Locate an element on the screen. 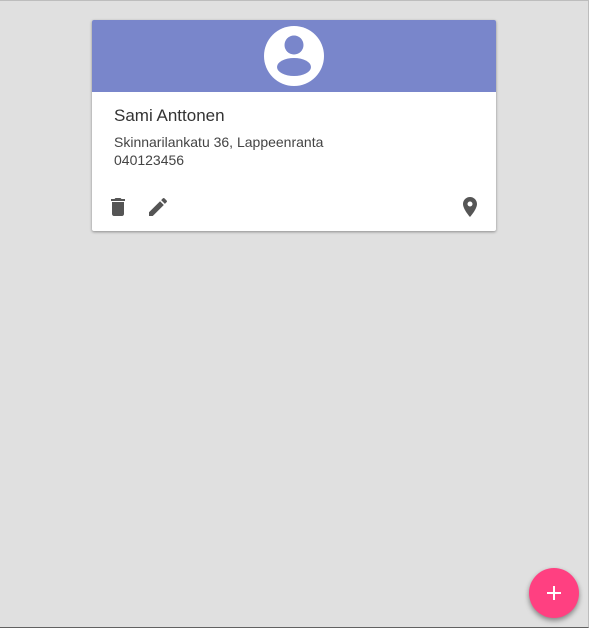  add-contact-button is located at coordinates (554, 593).